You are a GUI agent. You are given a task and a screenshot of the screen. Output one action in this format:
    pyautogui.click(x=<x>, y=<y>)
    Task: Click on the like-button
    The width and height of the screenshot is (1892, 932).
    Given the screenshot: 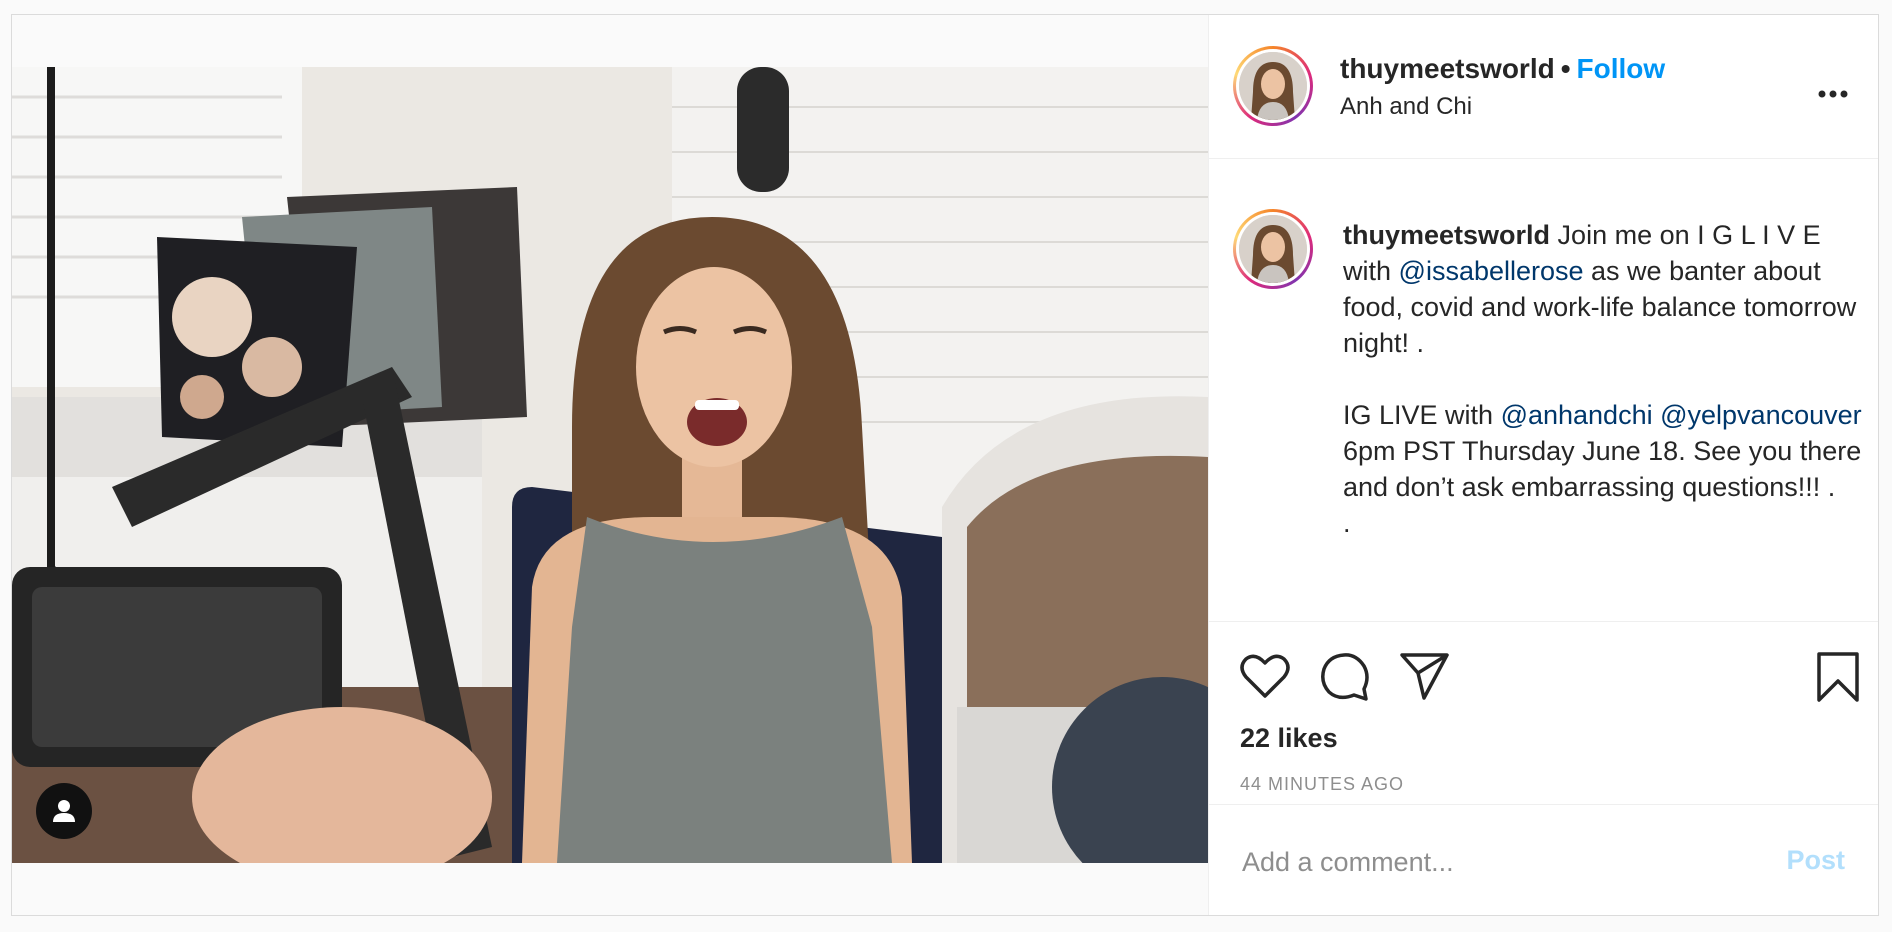 What is the action you would take?
    pyautogui.click(x=1265, y=678)
    